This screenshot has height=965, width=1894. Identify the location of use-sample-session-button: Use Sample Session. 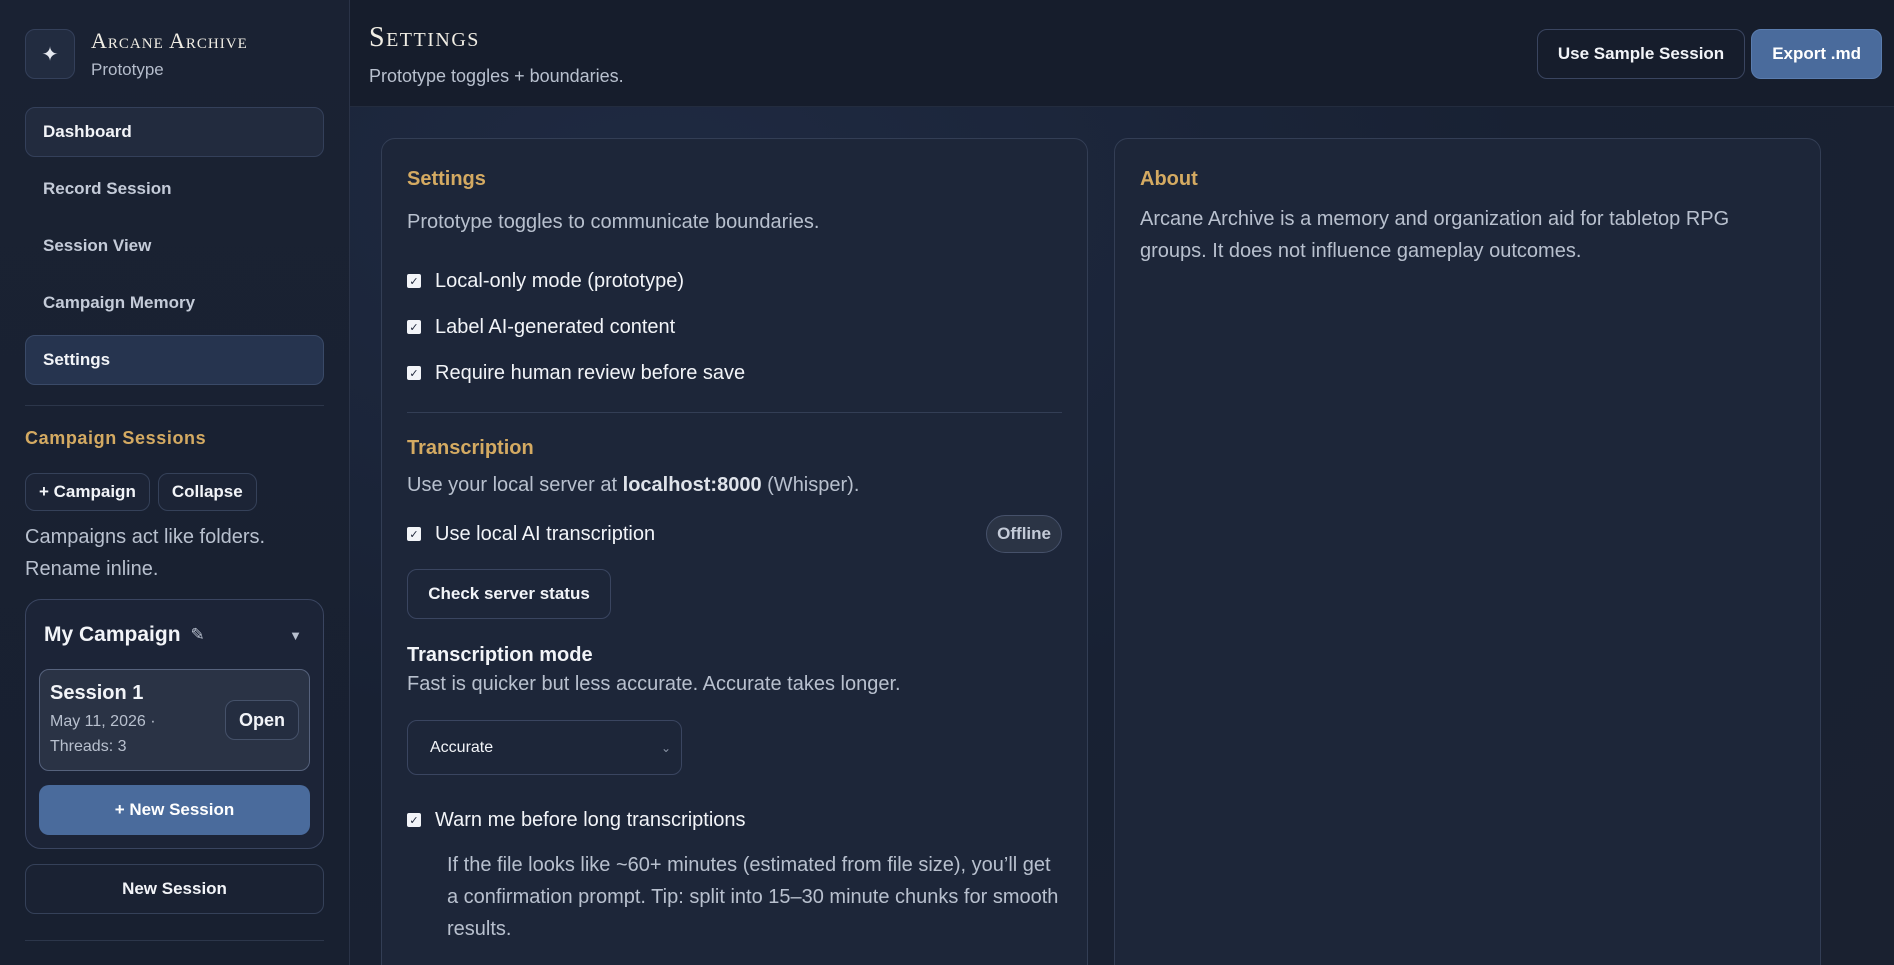
(1641, 54).